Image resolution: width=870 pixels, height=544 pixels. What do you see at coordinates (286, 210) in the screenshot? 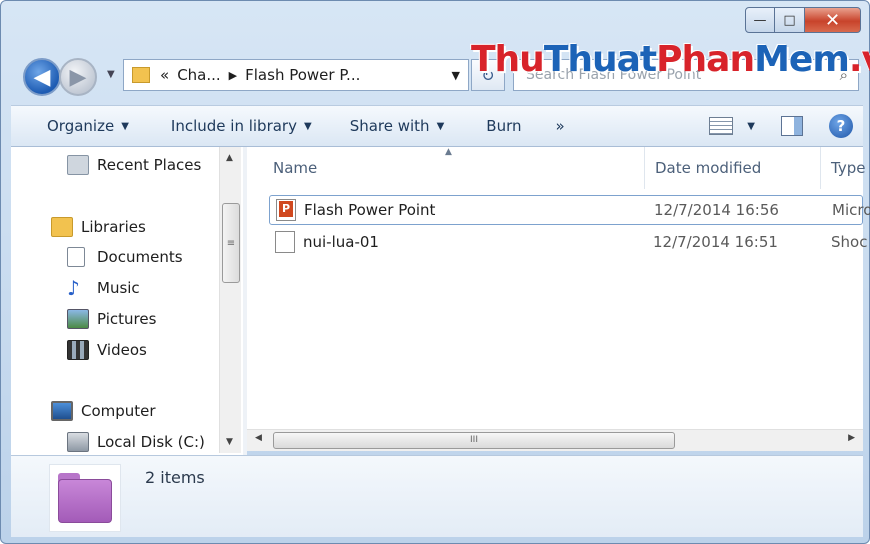
I see `powerpoint-file-icon` at bounding box center [286, 210].